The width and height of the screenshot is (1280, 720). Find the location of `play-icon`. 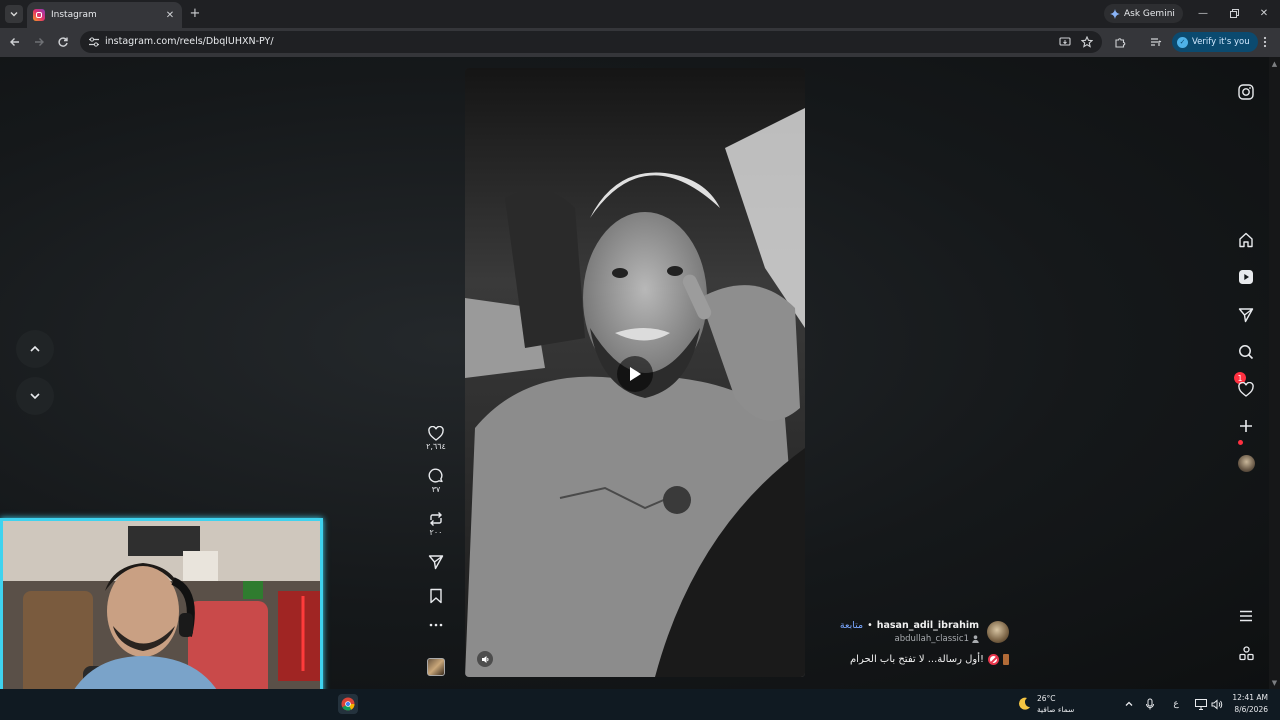

play-icon is located at coordinates (635, 374).